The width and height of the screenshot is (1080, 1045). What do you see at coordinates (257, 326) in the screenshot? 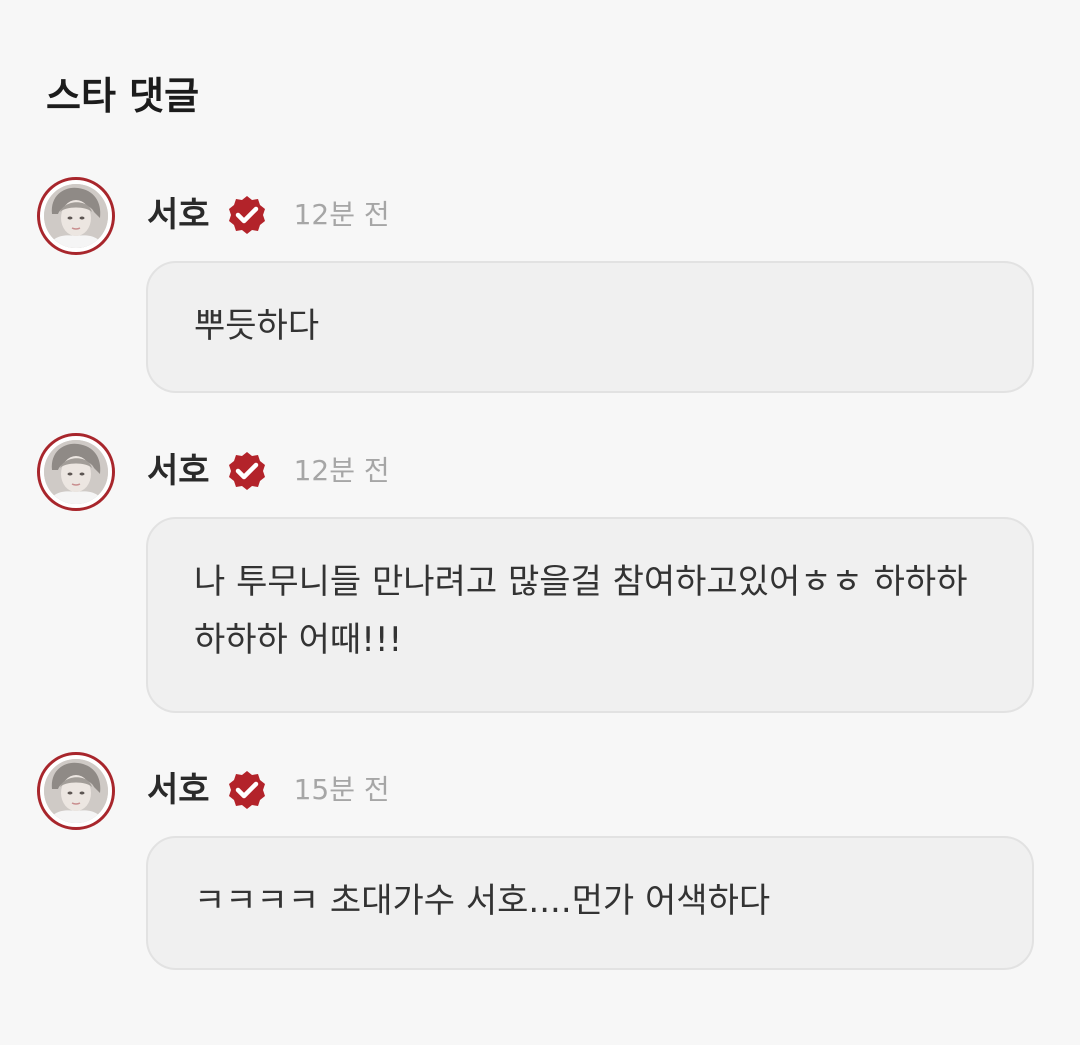
I see `comment-text: 뿌듯하다` at bounding box center [257, 326].